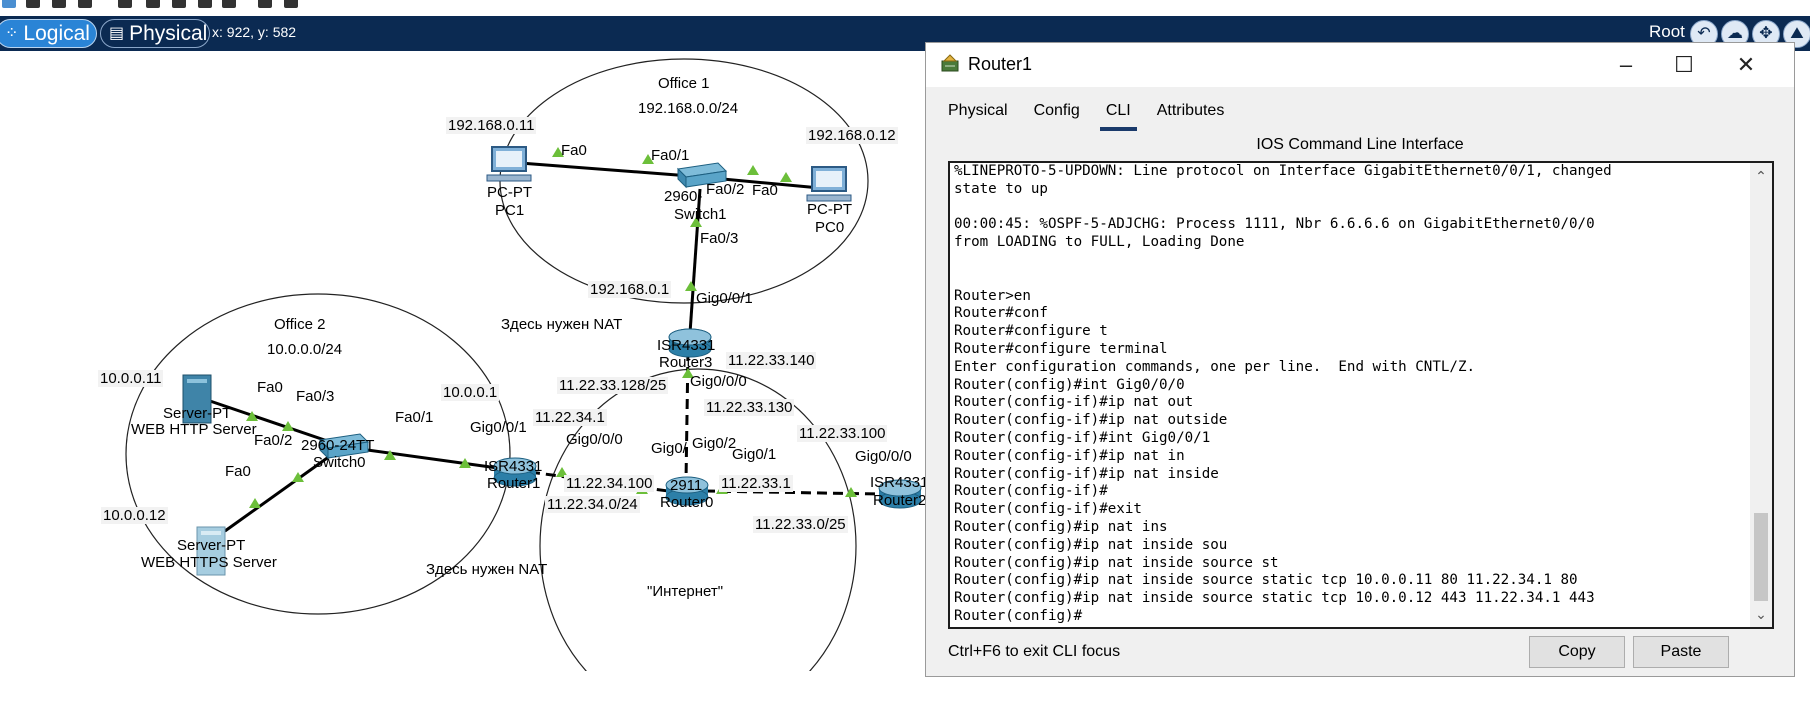  What do you see at coordinates (153, 4) in the screenshot?
I see `draw-line-tool-icon` at bounding box center [153, 4].